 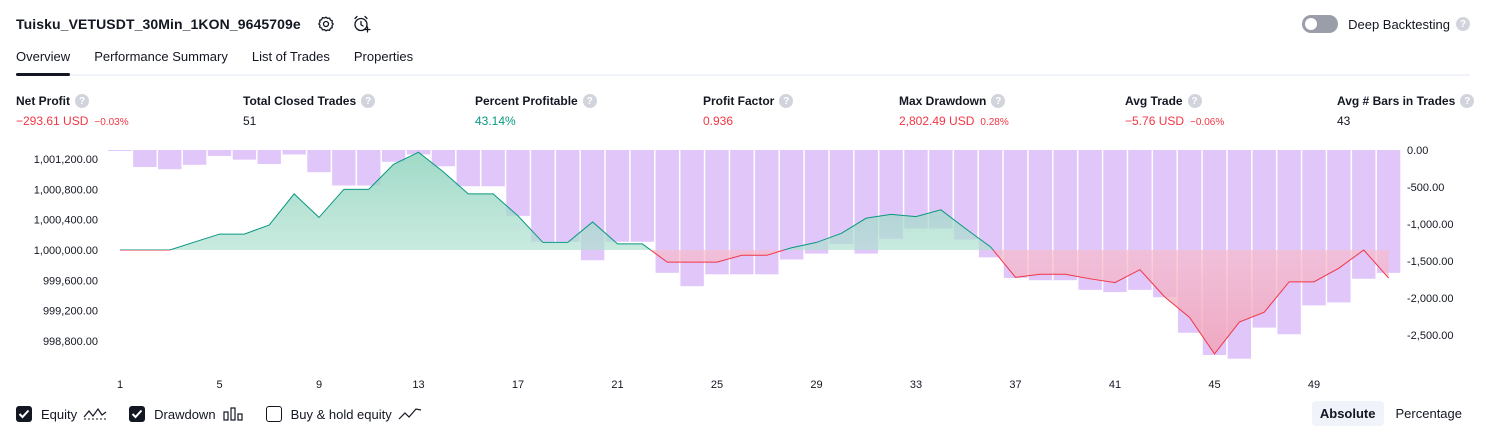 I want to click on x-tick-label: 45, so click(x=1214, y=385).